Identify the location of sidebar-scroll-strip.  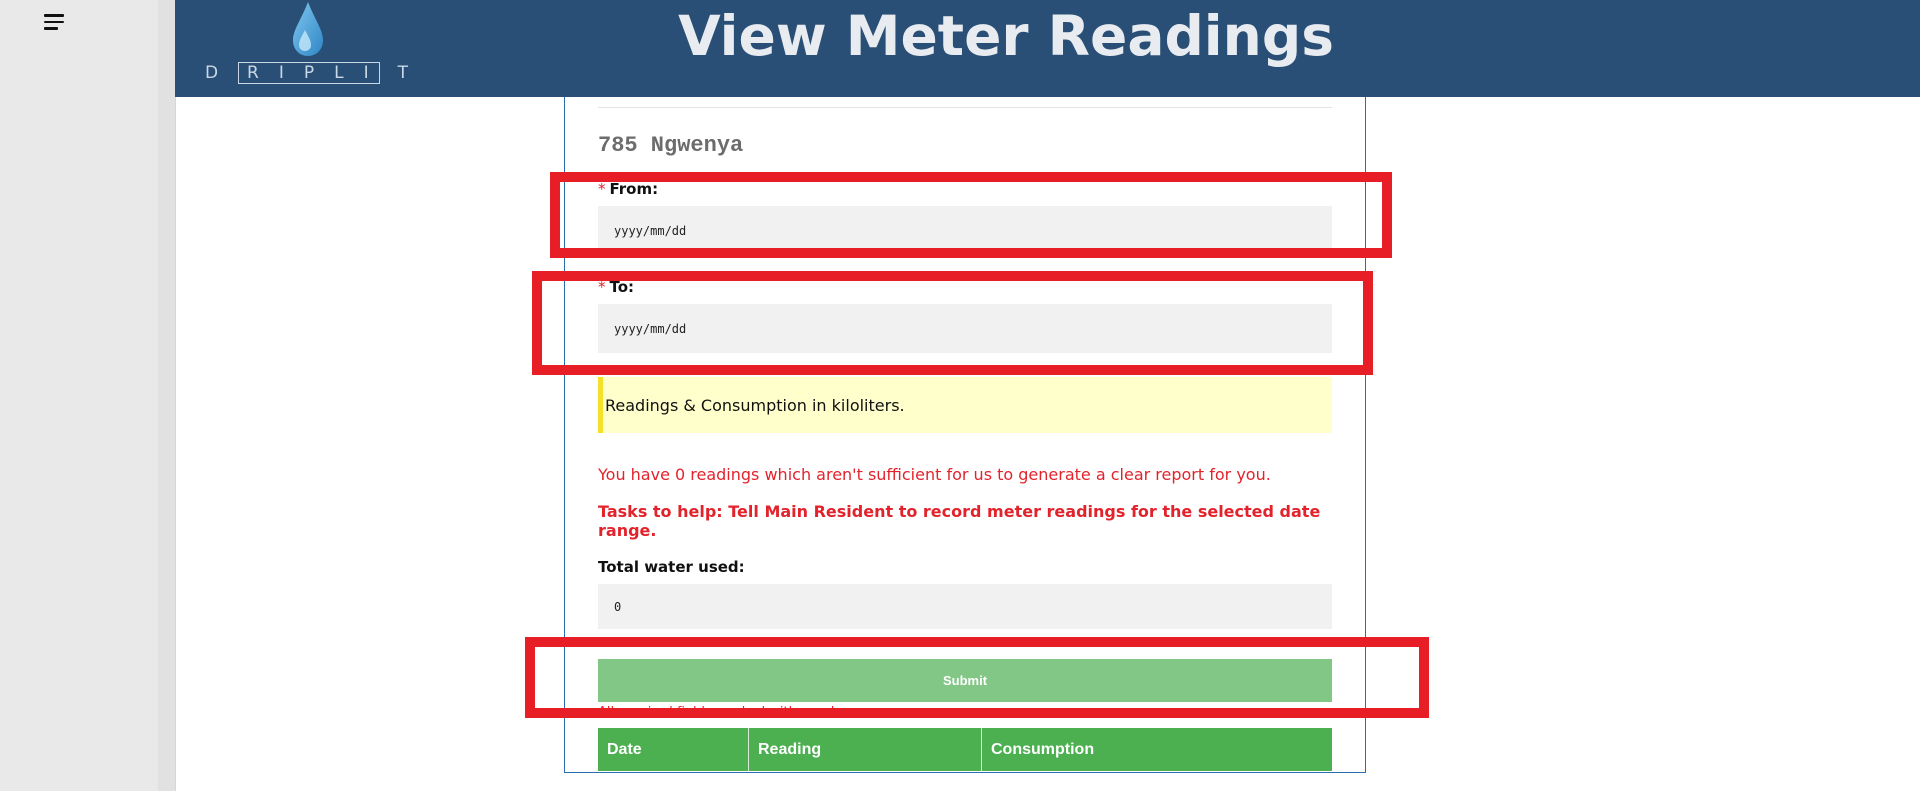
(166, 395).